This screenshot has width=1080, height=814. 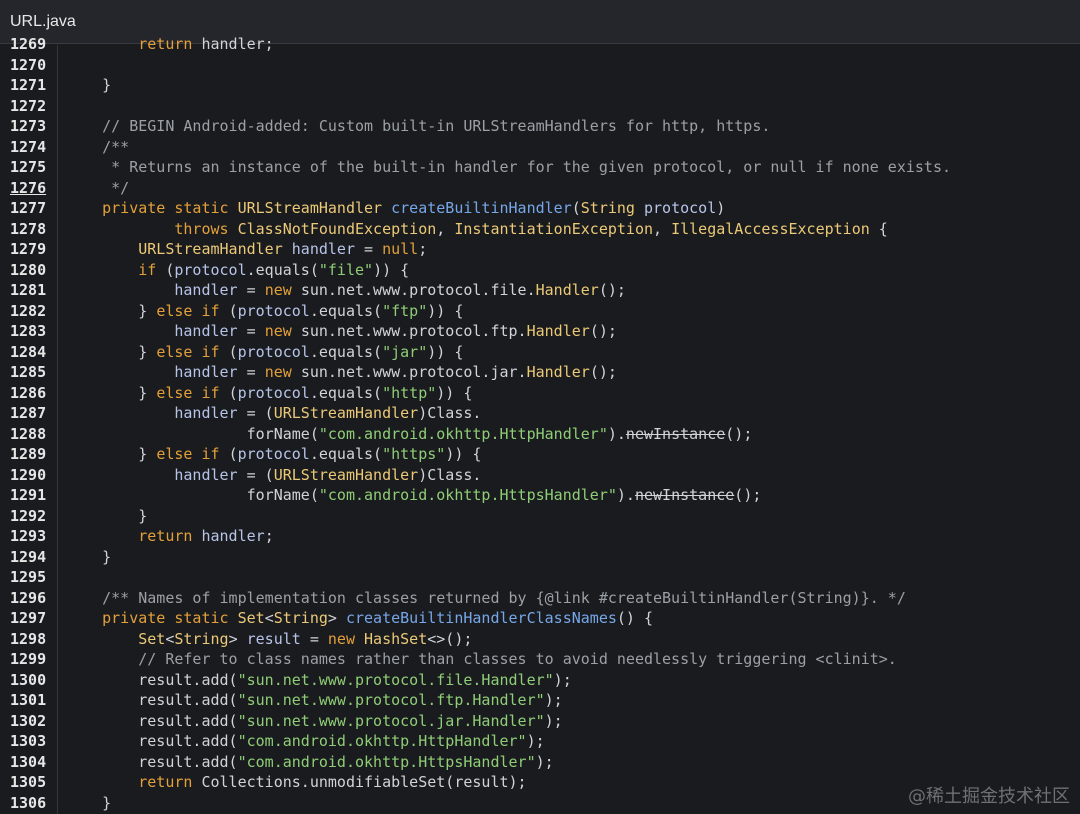 What do you see at coordinates (540, 249) in the screenshot?
I see `code-line: 1279 URLStreamHandler handler = null;` at bounding box center [540, 249].